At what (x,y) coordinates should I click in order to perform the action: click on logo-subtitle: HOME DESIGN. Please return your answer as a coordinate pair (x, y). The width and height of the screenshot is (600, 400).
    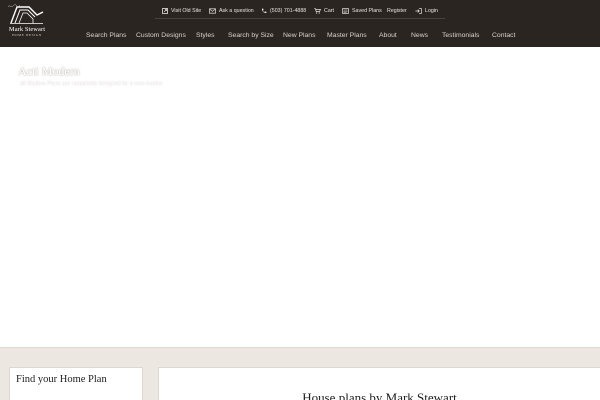
    Looking at the image, I should click on (27, 35).